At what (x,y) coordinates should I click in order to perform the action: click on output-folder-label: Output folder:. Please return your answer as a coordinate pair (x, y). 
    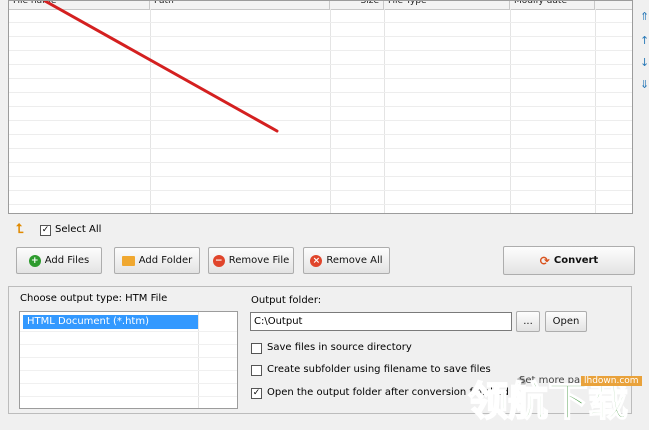
    Looking at the image, I should click on (286, 300).